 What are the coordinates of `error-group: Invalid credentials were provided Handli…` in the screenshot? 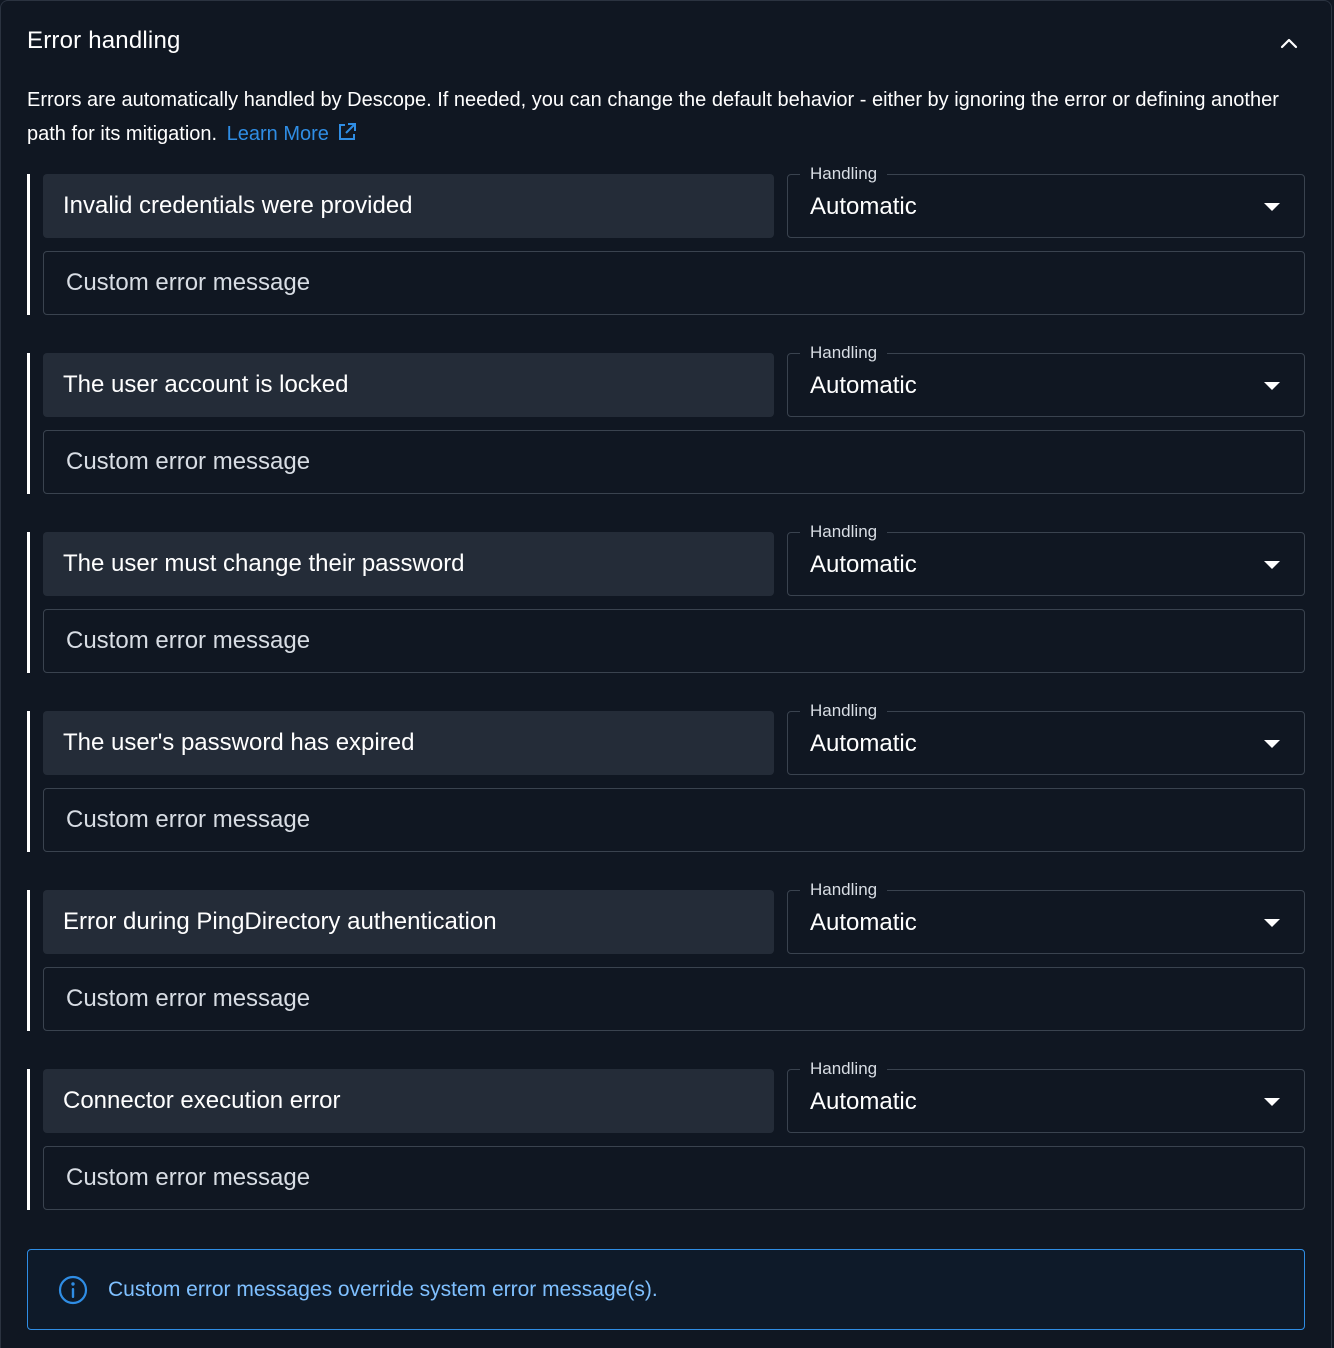 It's located at (666, 239).